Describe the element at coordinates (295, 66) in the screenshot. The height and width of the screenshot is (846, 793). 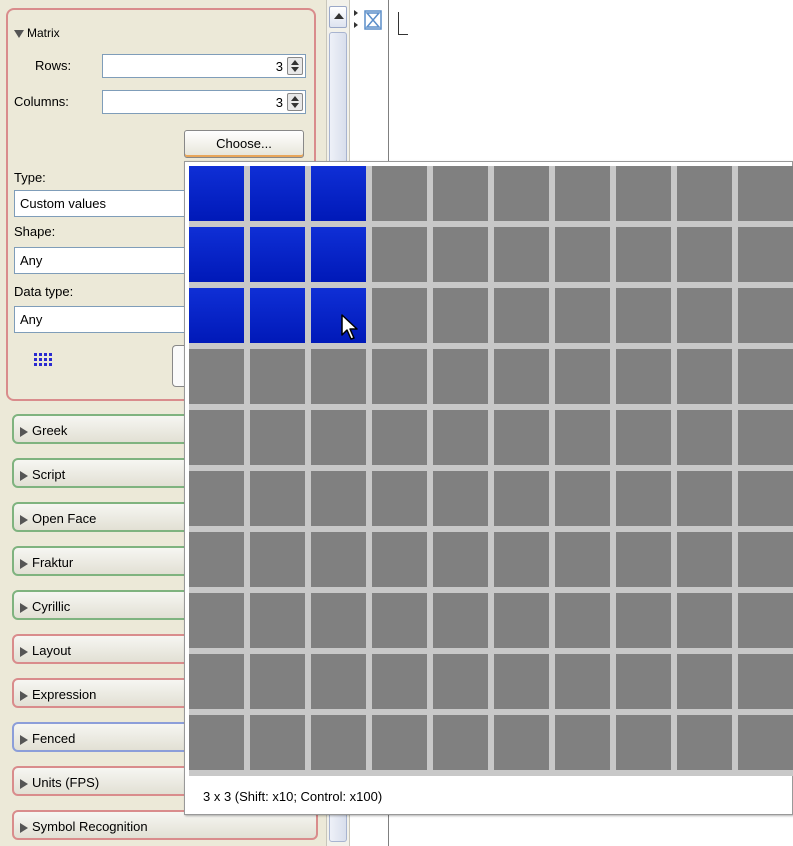
I see `rows-spin-button` at that location.